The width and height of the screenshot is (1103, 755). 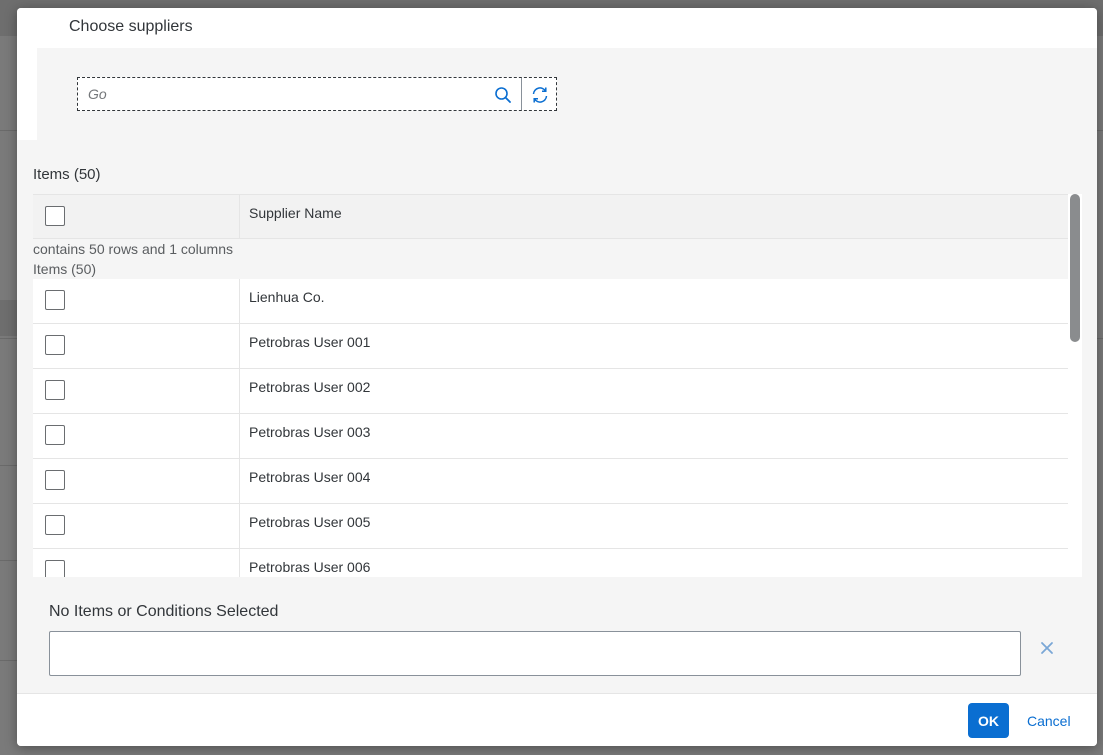 What do you see at coordinates (1047, 648) in the screenshot?
I see `clear-selection-icon` at bounding box center [1047, 648].